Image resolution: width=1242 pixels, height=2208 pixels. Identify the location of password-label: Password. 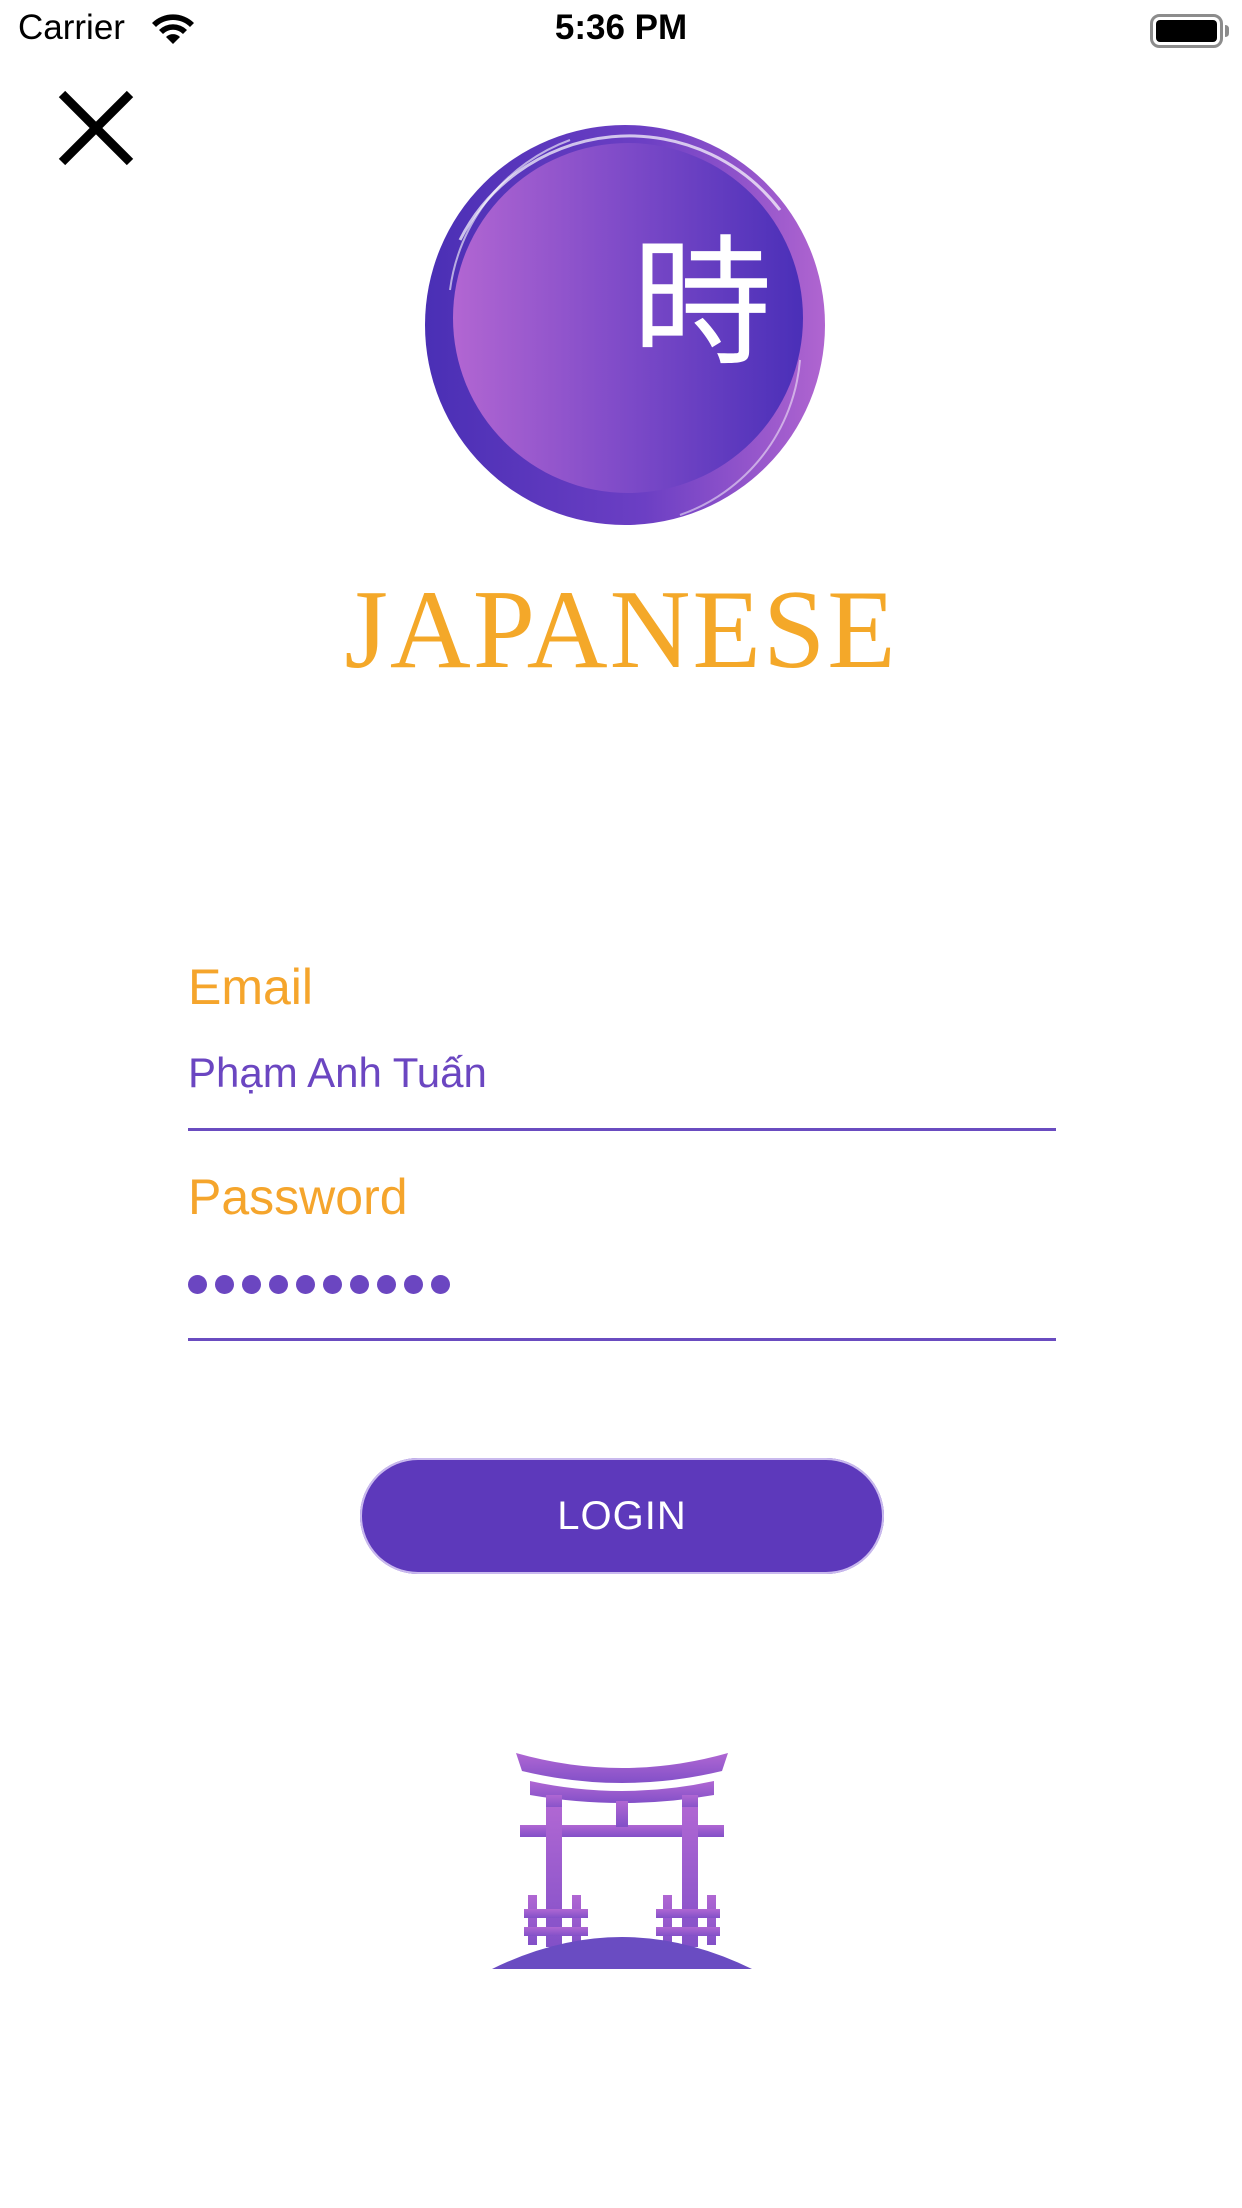
(298, 1197).